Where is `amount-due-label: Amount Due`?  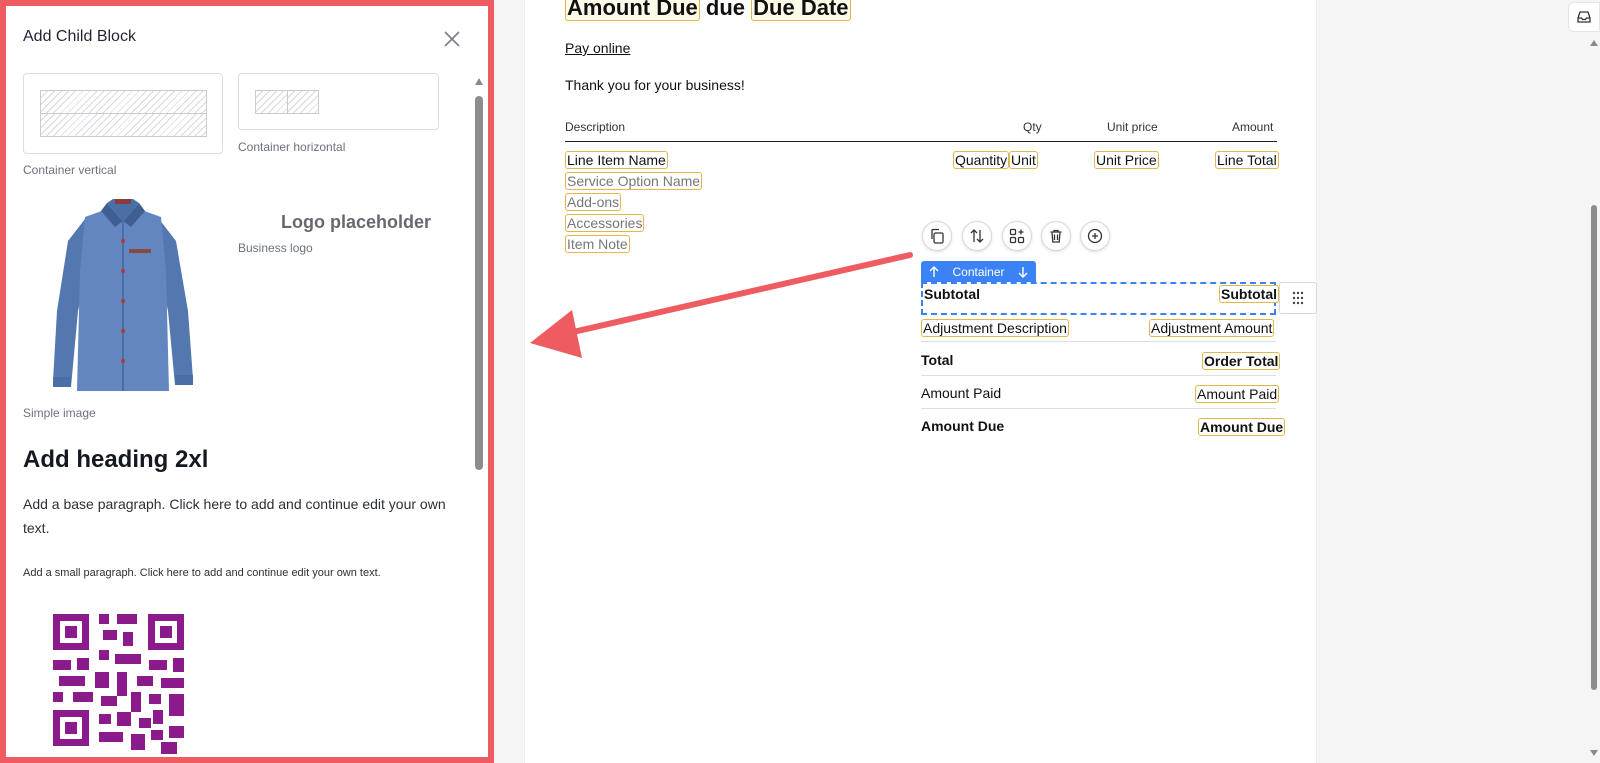
amount-due-label: Amount Due is located at coordinates (962, 426).